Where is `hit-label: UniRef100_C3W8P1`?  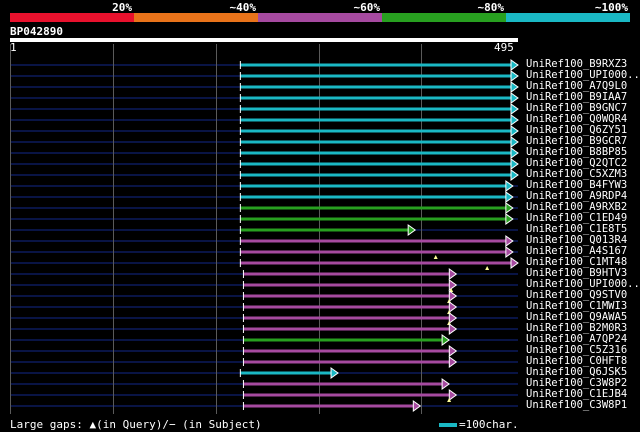
hit-label: UniRef100_C3W8P1 is located at coordinates (576, 405).